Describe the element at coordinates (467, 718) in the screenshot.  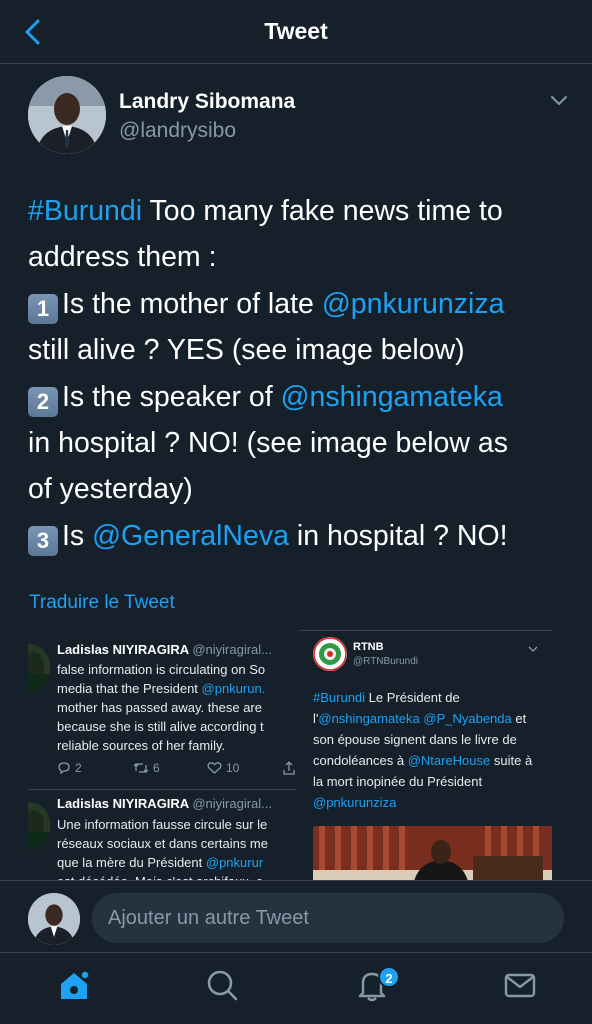
I see `mention-link: @P_Nyabenda` at that location.